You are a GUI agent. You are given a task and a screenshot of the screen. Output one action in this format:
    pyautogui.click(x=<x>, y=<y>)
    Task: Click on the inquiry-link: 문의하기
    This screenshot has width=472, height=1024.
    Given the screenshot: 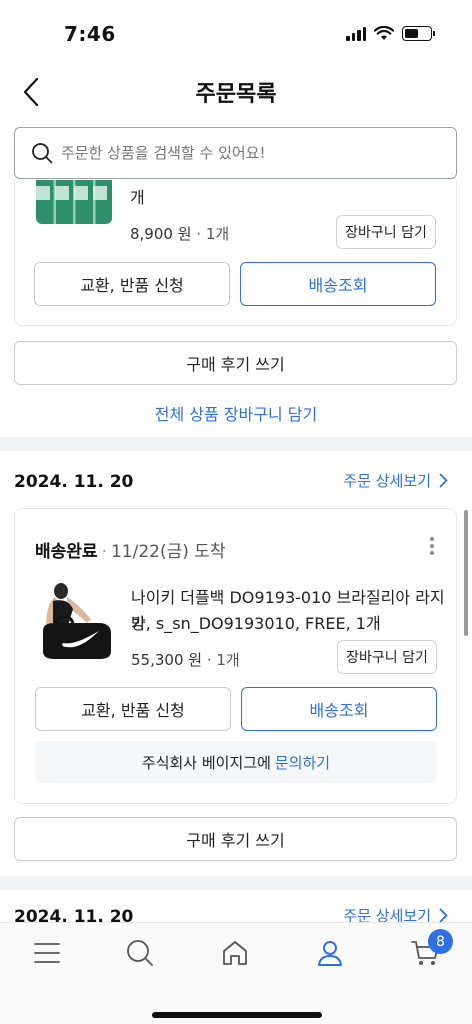 What is the action you would take?
    pyautogui.click(x=302, y=762)
    